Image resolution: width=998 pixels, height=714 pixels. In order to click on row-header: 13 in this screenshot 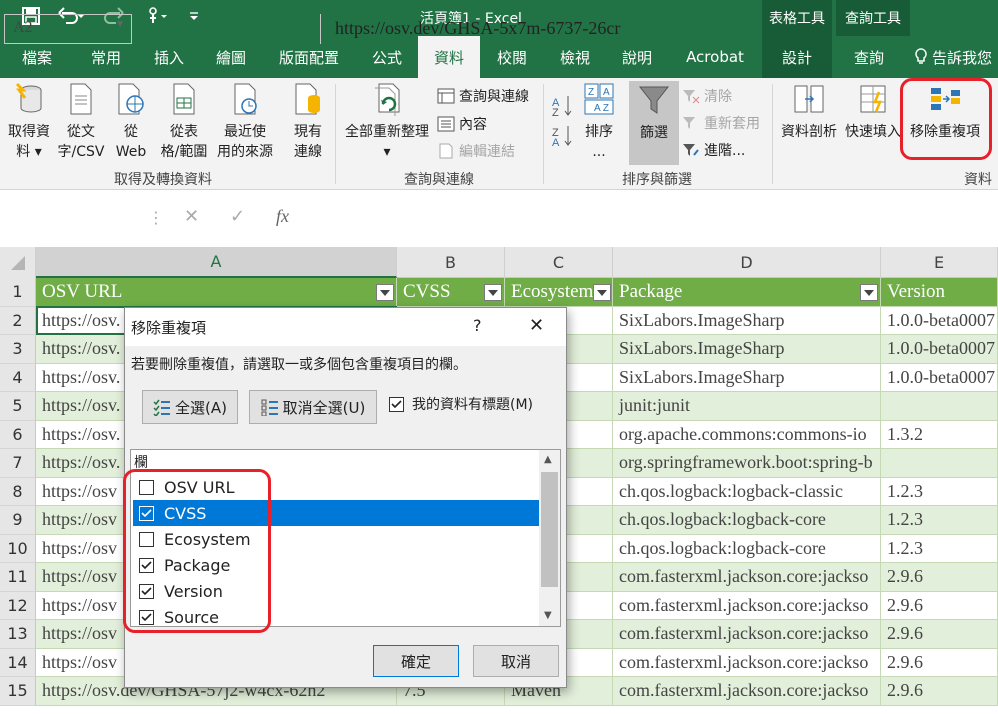, I will do `click(18, 634)`.